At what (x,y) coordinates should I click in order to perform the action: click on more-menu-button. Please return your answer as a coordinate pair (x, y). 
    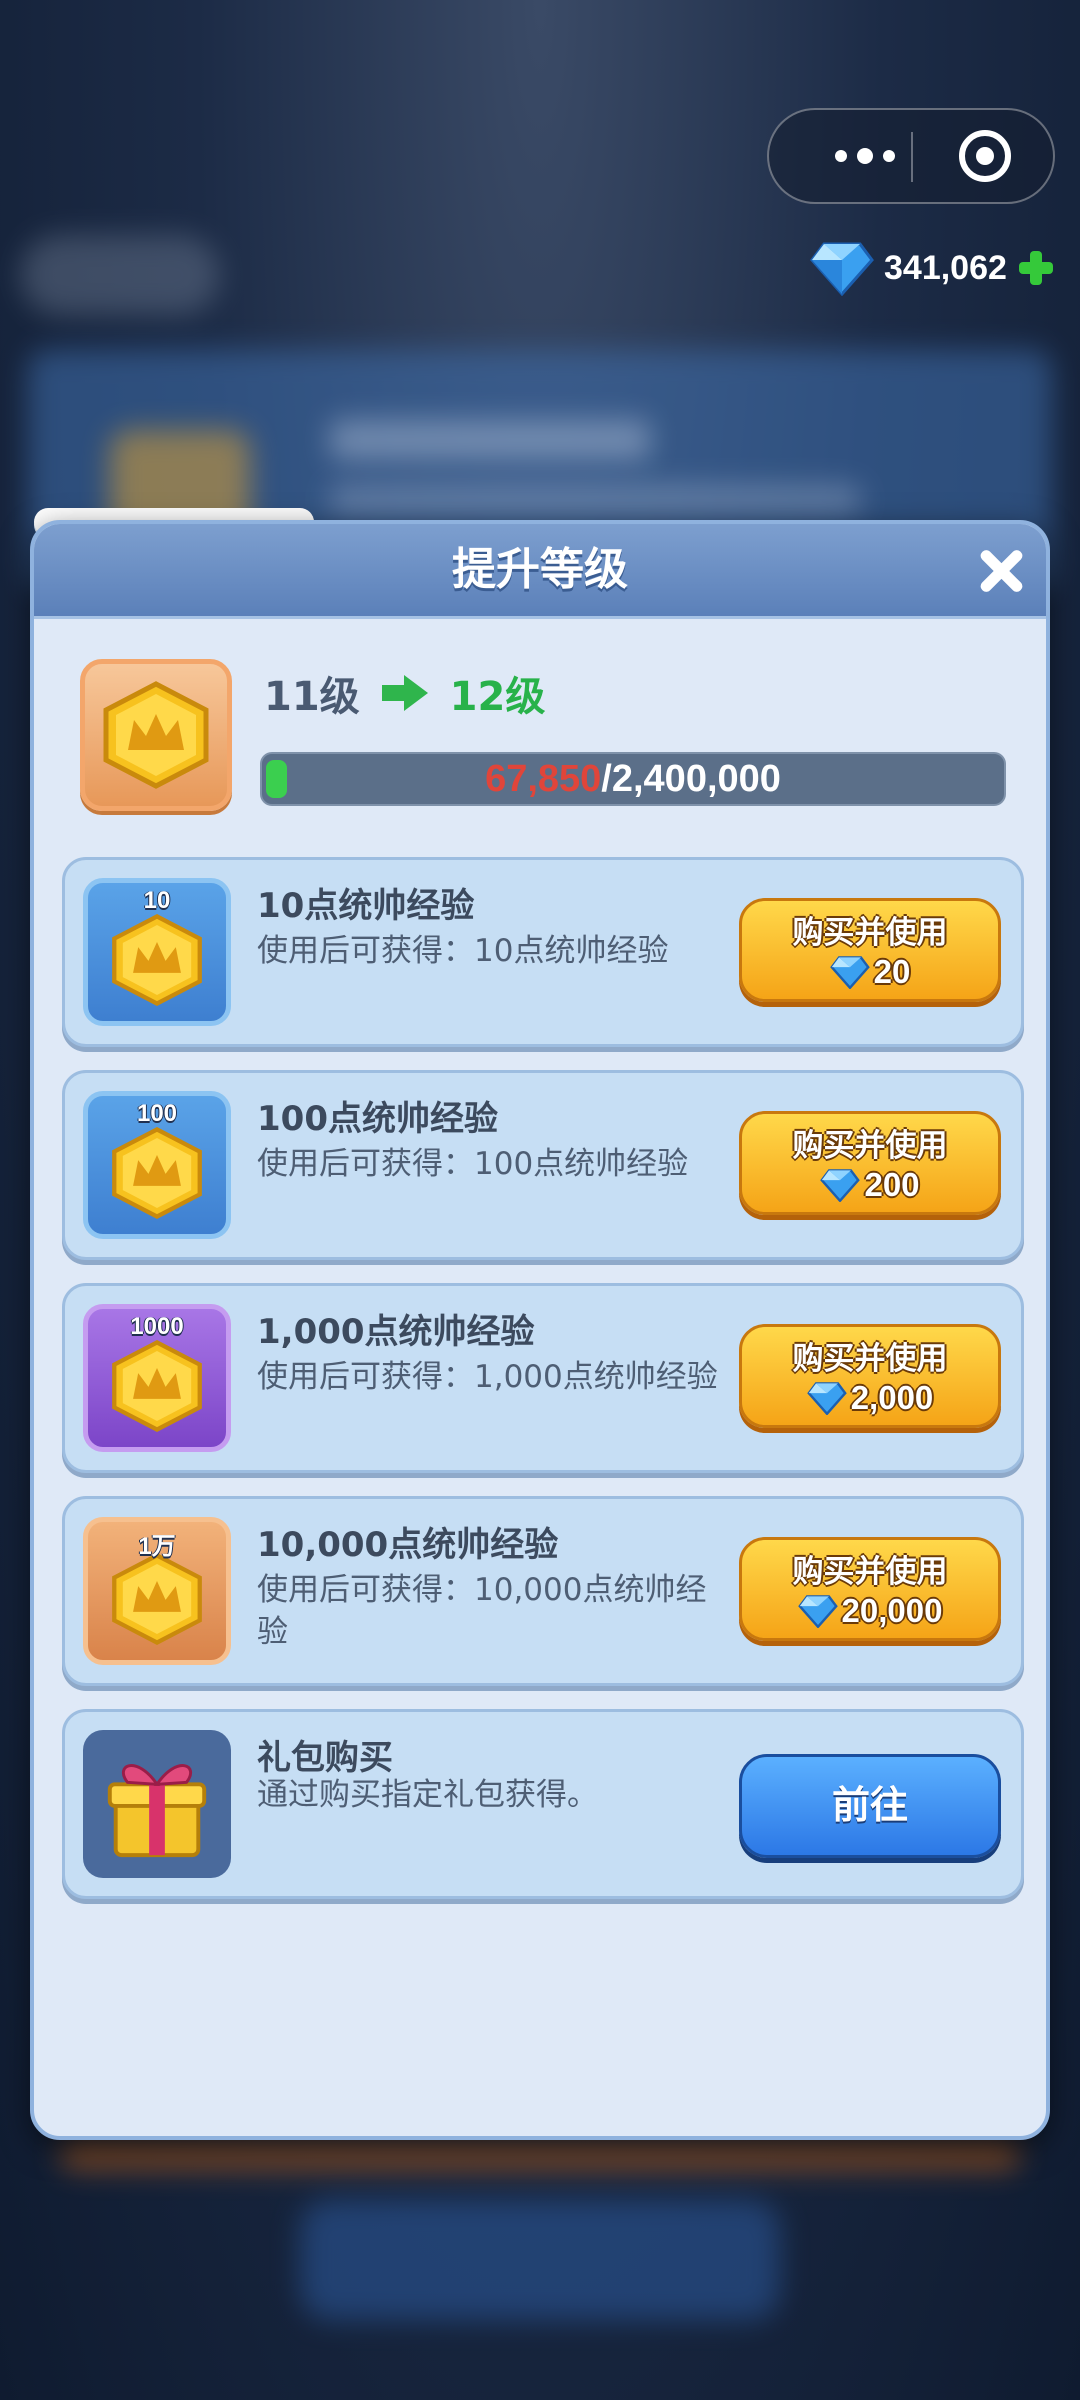
    Looking at the image, I should click on (865, 156).